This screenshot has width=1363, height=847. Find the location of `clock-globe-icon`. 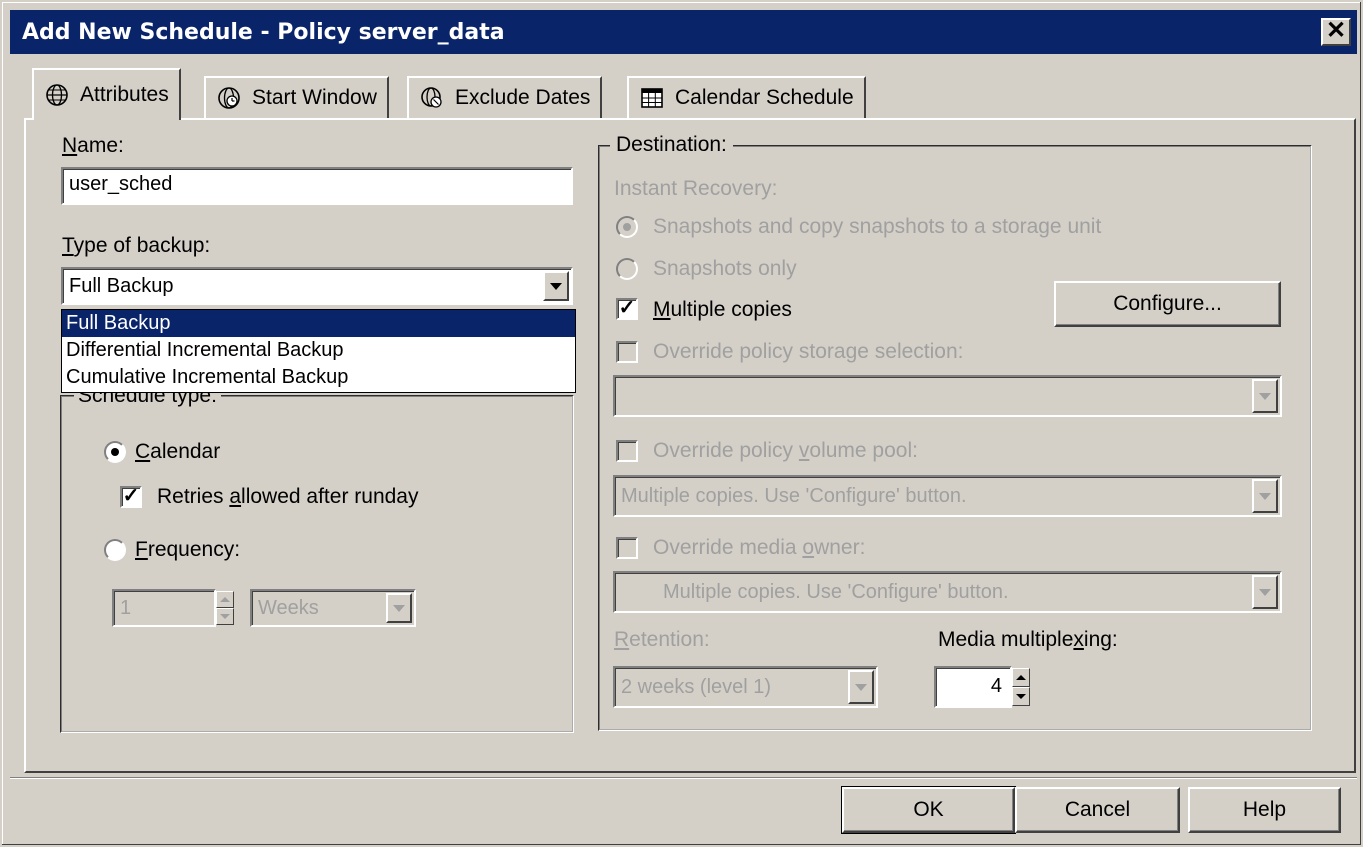

clock-globe-icon is located at coordinates (229, 98).